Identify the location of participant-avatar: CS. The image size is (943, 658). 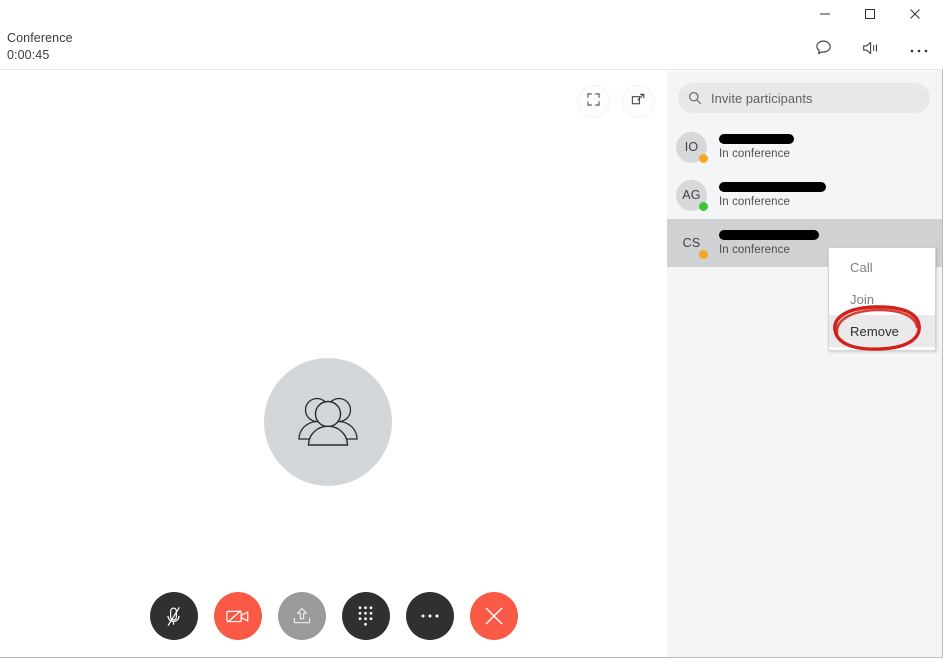
(692, 243).